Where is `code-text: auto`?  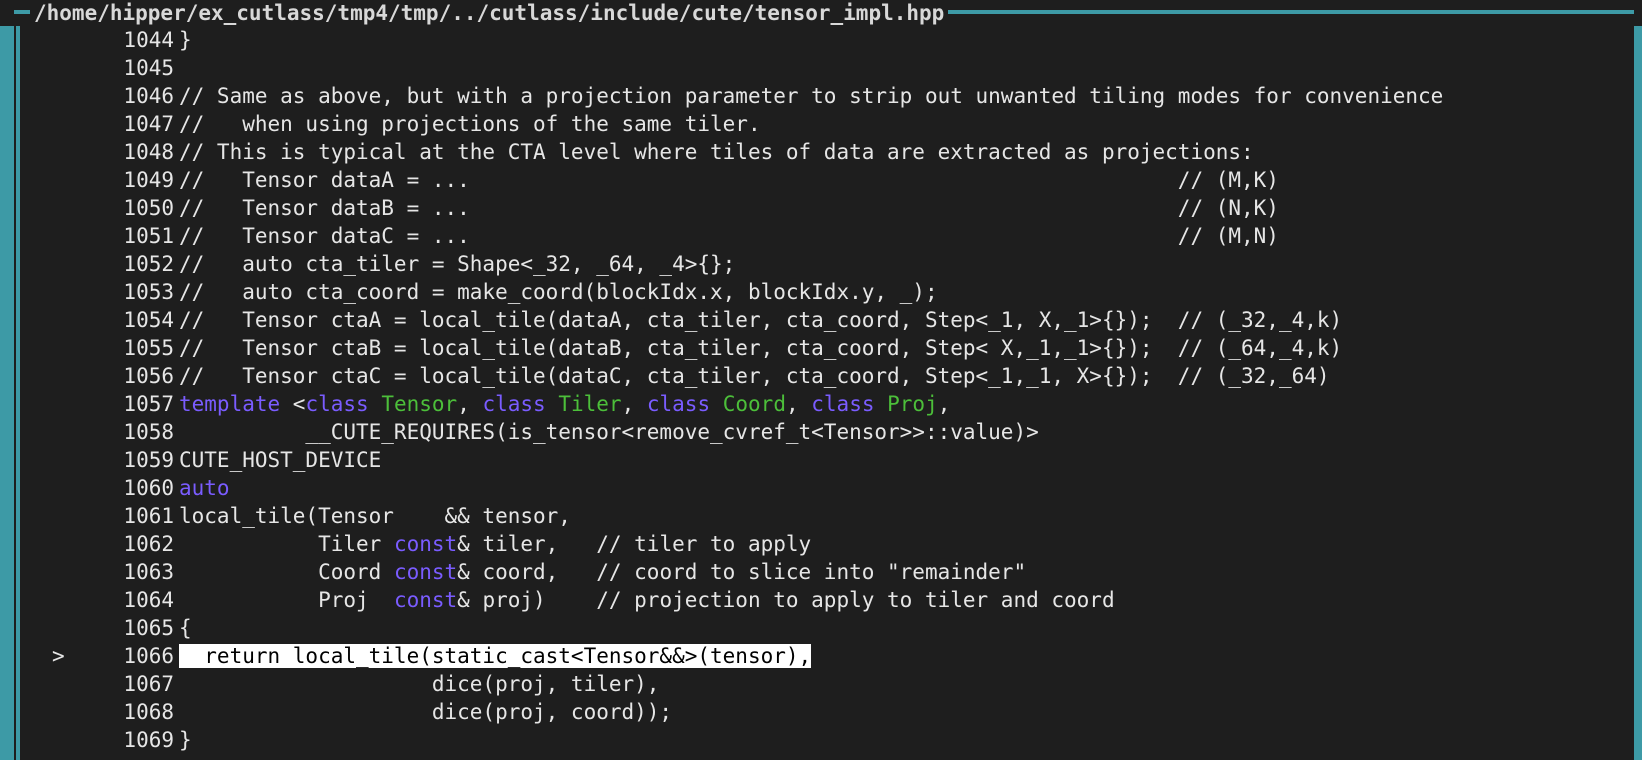
code-text: auto is located at coordinates (204, 488).